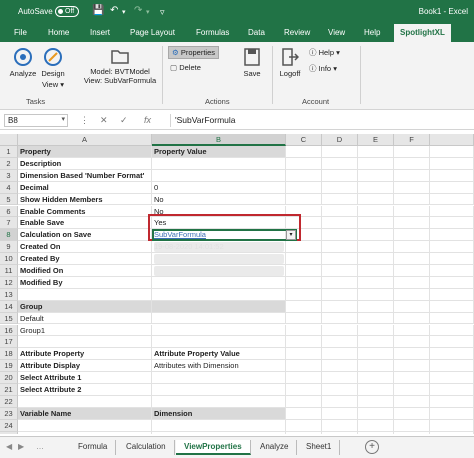 The height and width of the screenshot is (458, 474). Describe the element at coordinates (85, 163) in the screenshot. I see `cell-a: Description` at that location.